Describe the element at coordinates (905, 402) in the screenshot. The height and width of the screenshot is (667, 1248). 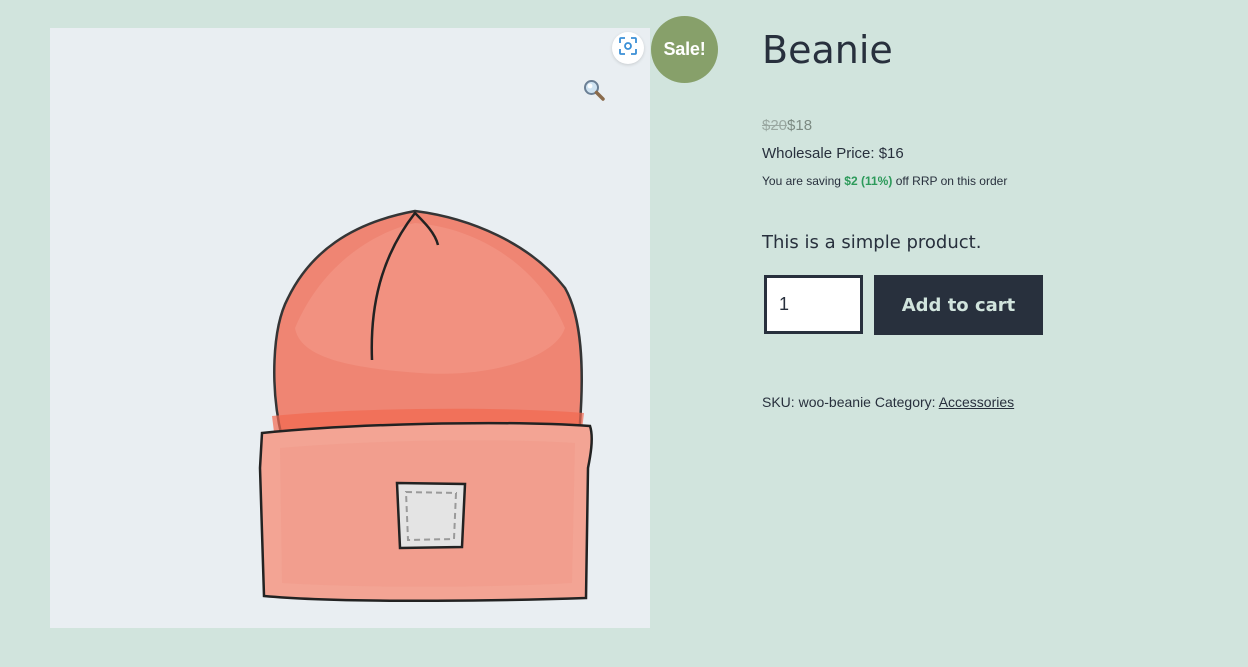
I see `category-label: Category:` at that location.